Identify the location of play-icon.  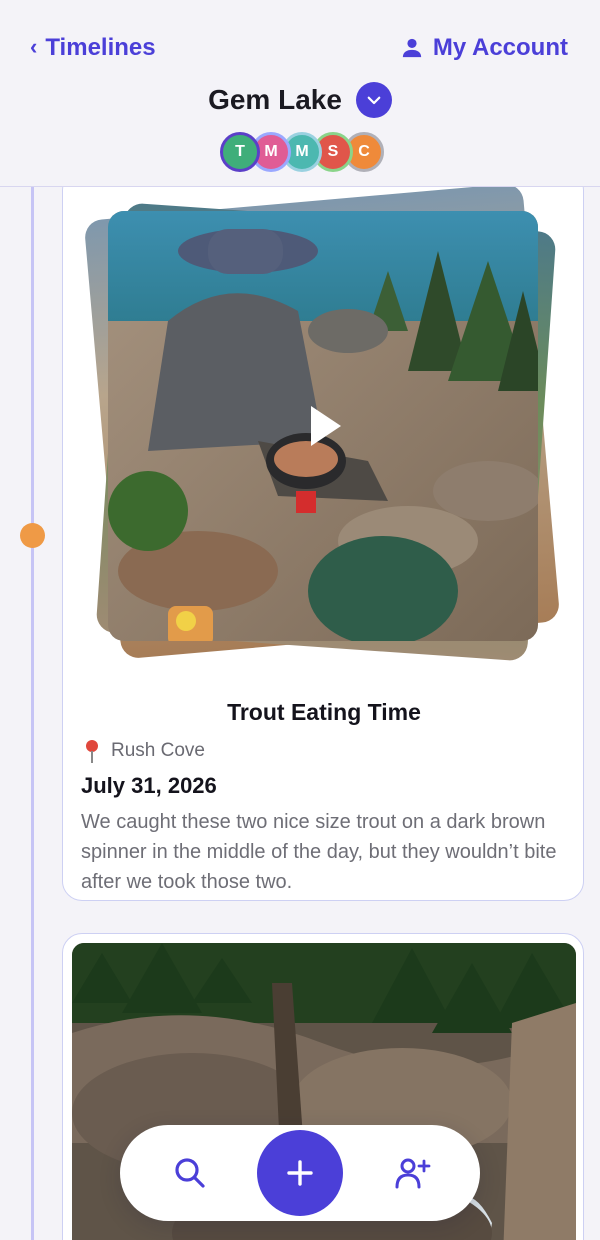
(323, 426).